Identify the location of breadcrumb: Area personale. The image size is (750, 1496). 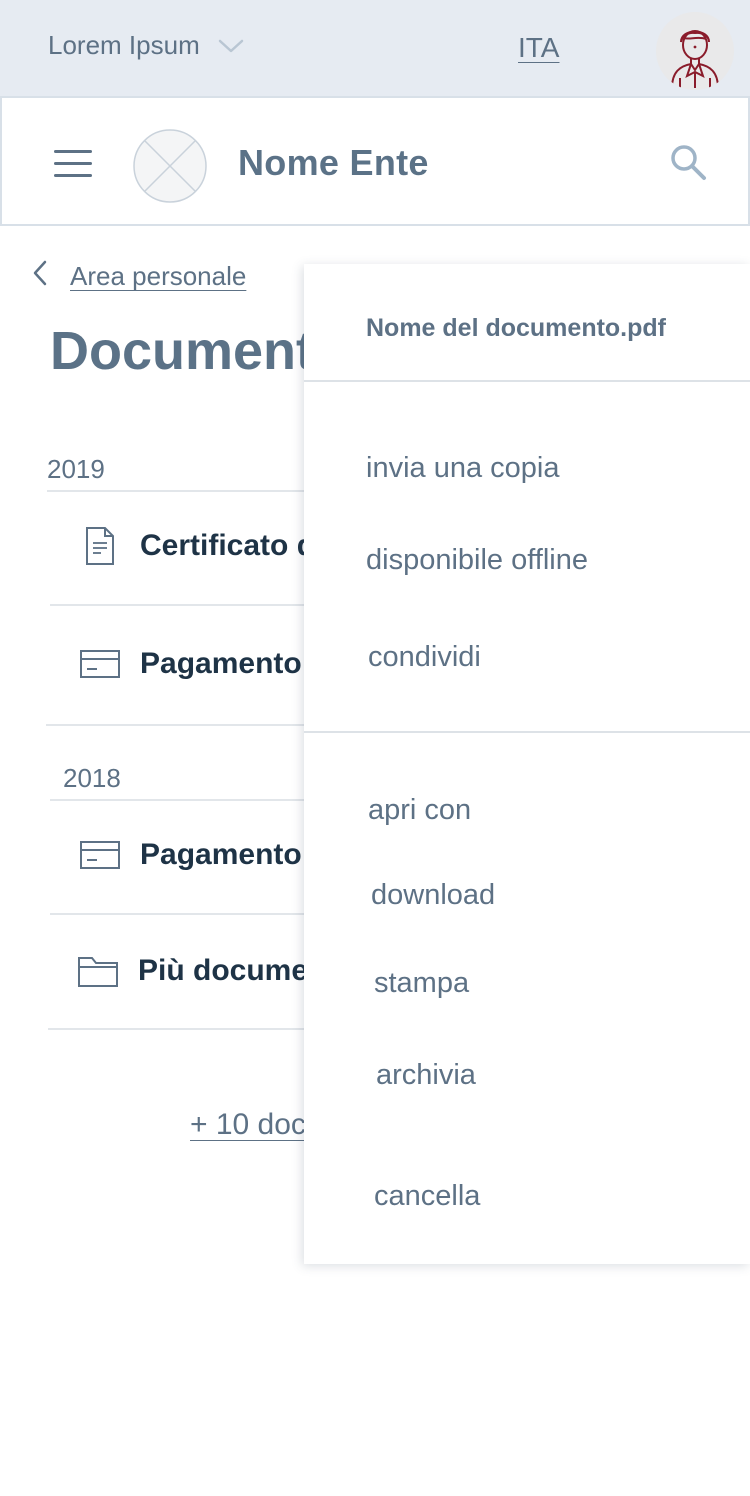
(139, 276).